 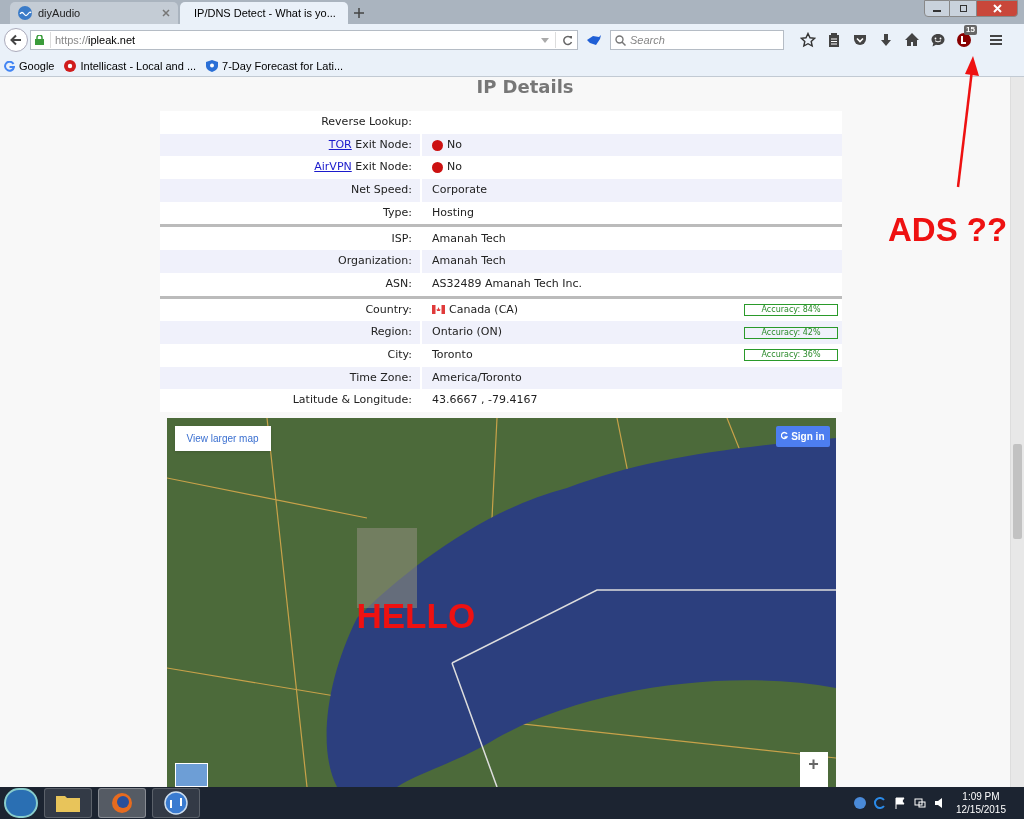 I want to click on field-value: 43.6667 , -79.4167, so click(x=485, y=400).